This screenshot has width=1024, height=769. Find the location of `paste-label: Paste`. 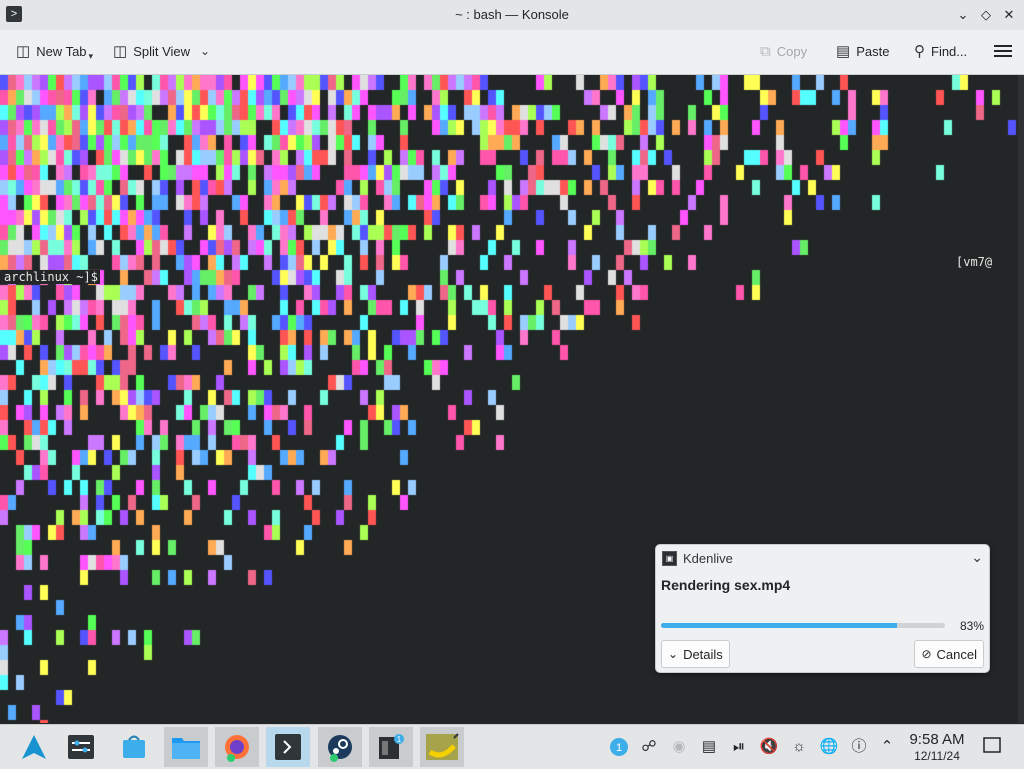

paste-label: Paste is located at coordinates (873, 51).